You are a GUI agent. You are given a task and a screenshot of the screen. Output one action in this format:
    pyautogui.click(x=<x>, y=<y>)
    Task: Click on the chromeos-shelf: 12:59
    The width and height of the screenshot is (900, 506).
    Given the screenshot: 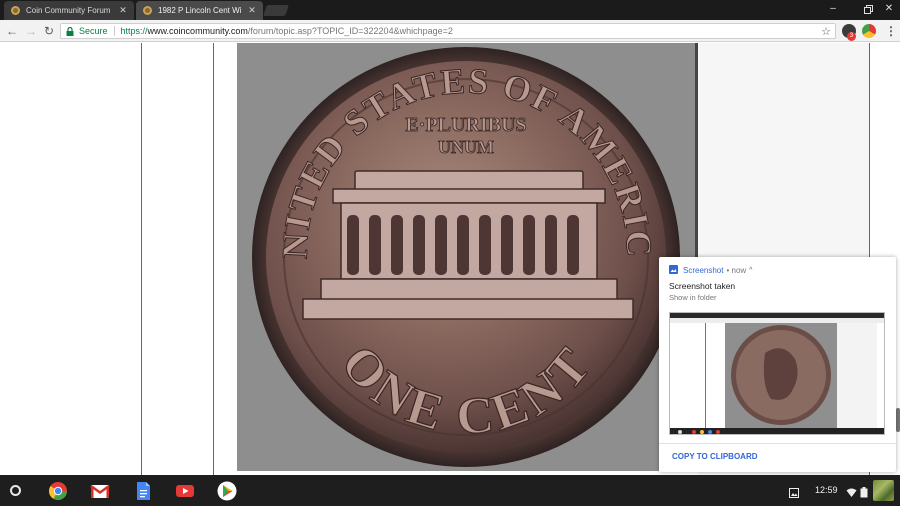 What is the action you would take?
    pyautogui.click(x=450, y=490)
    